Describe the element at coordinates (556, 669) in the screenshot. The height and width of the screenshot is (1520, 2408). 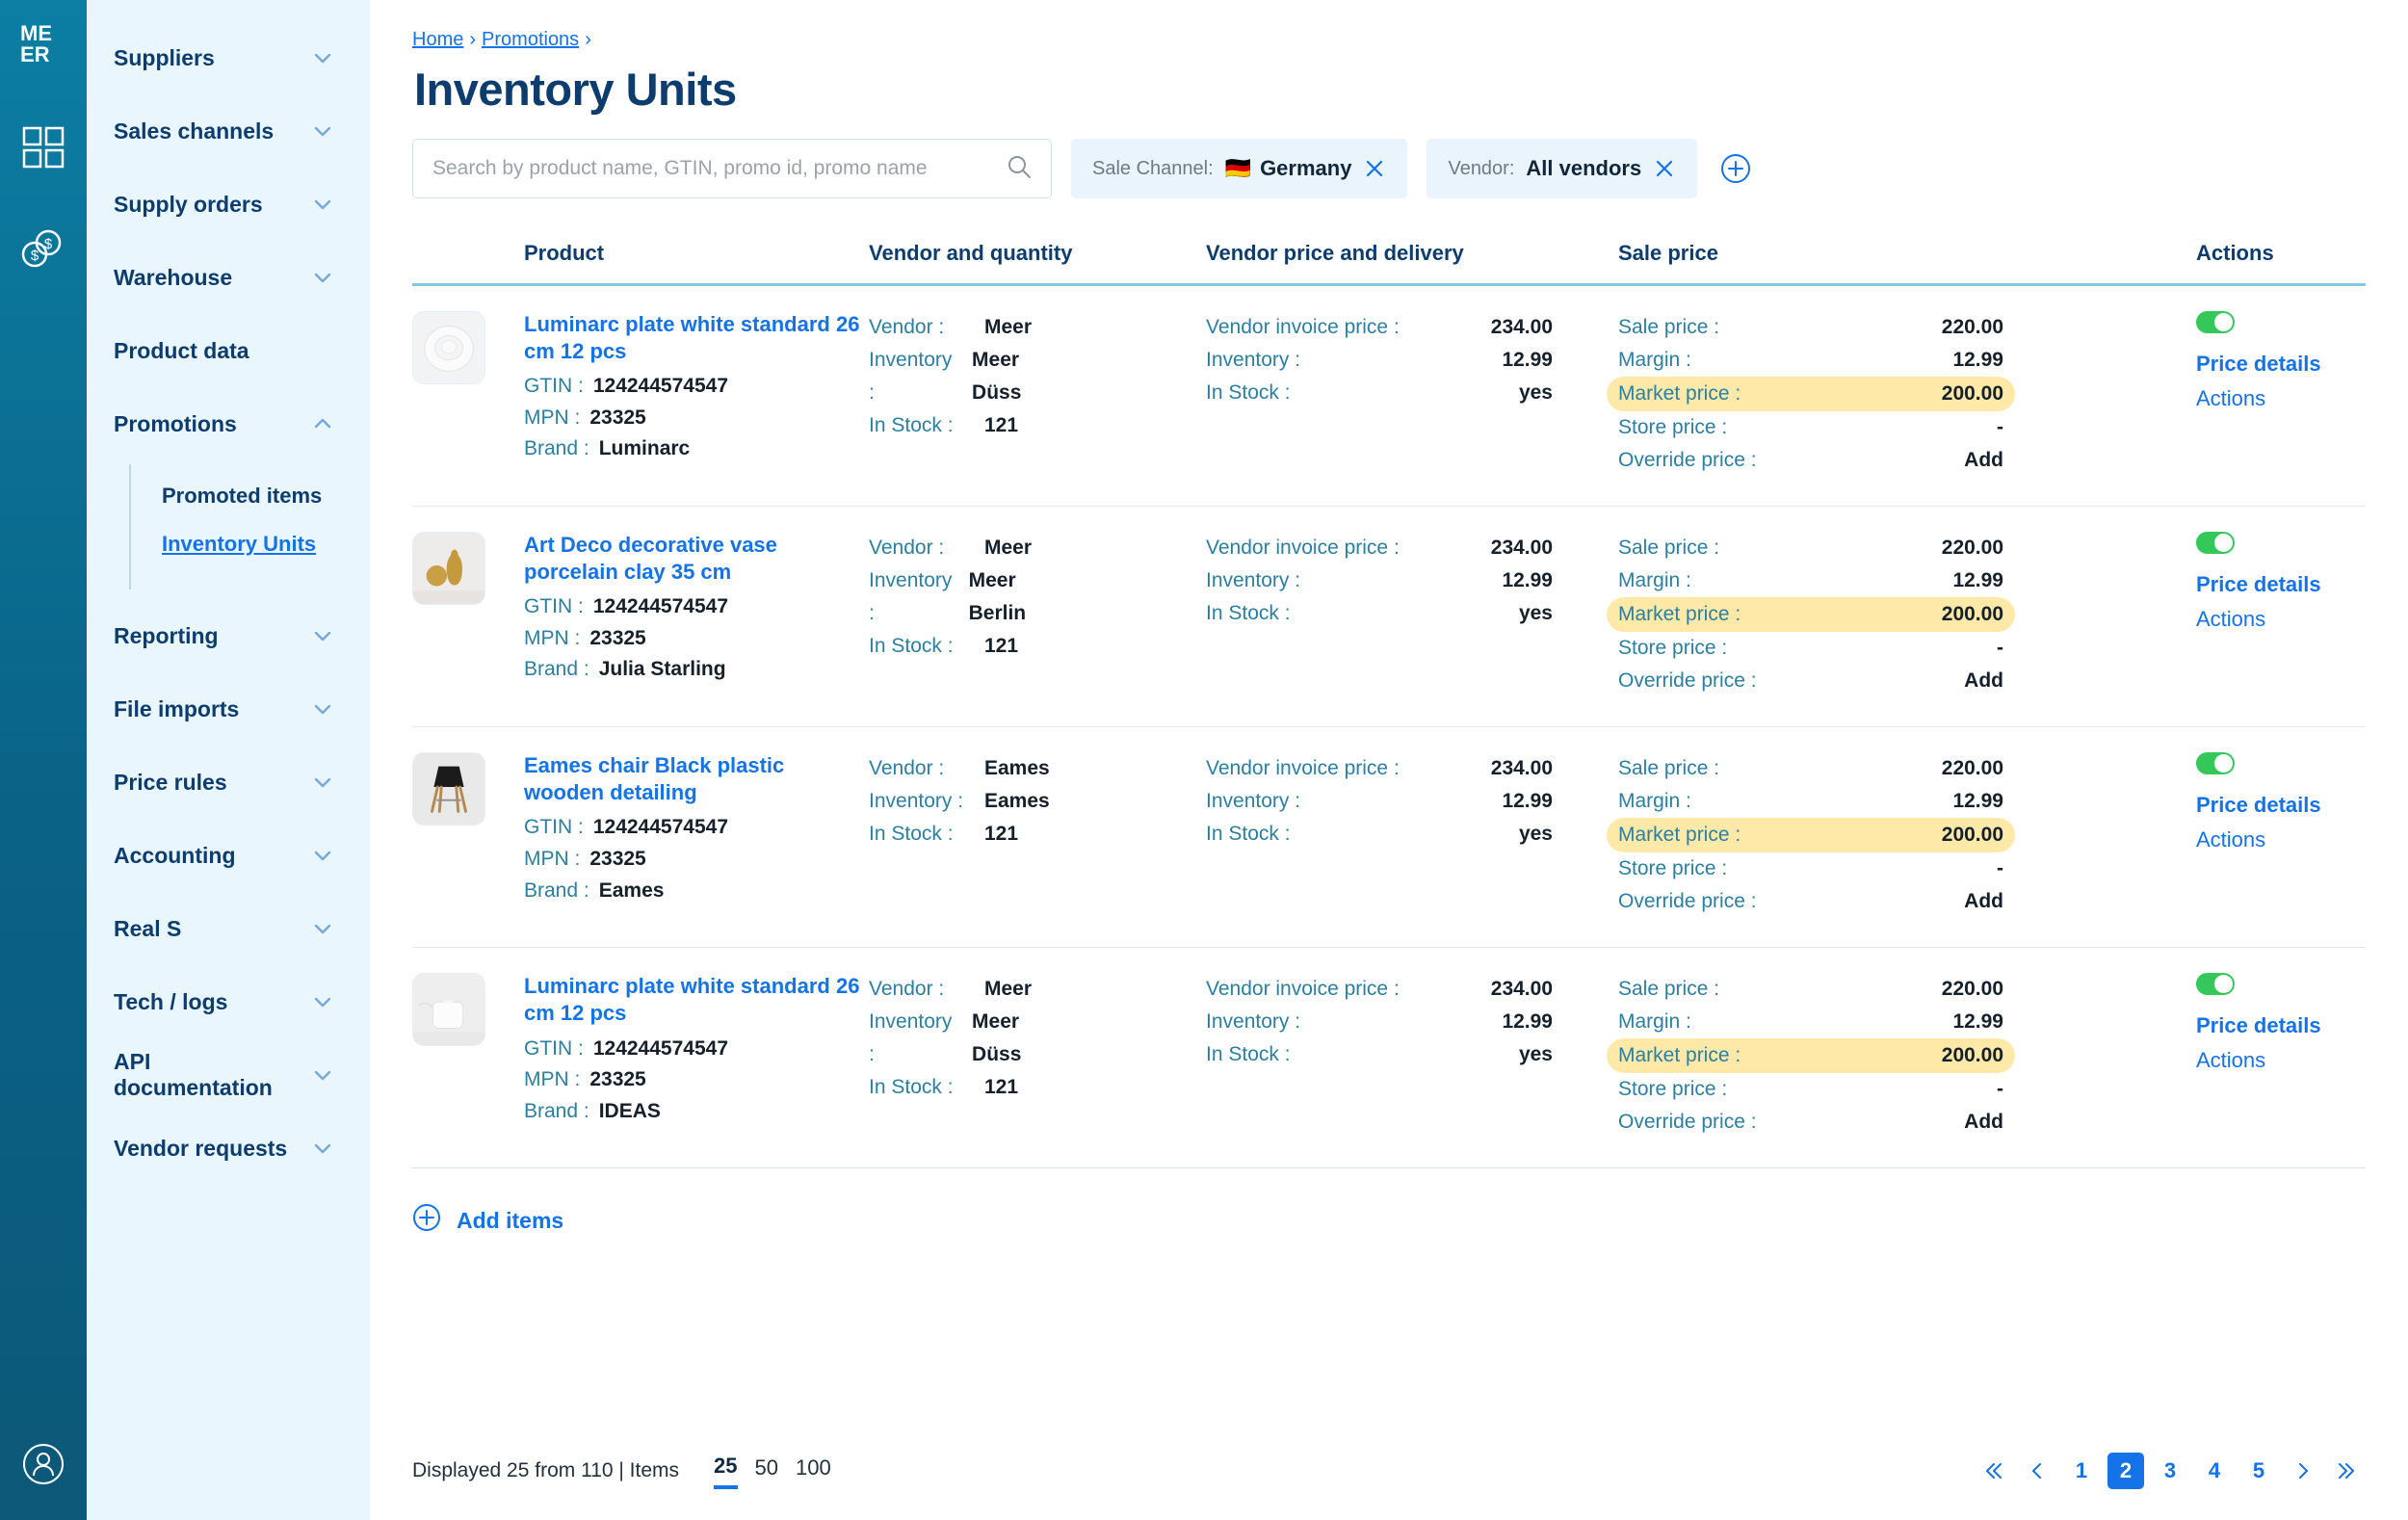
I see `attr-label: Brand :` at that location.